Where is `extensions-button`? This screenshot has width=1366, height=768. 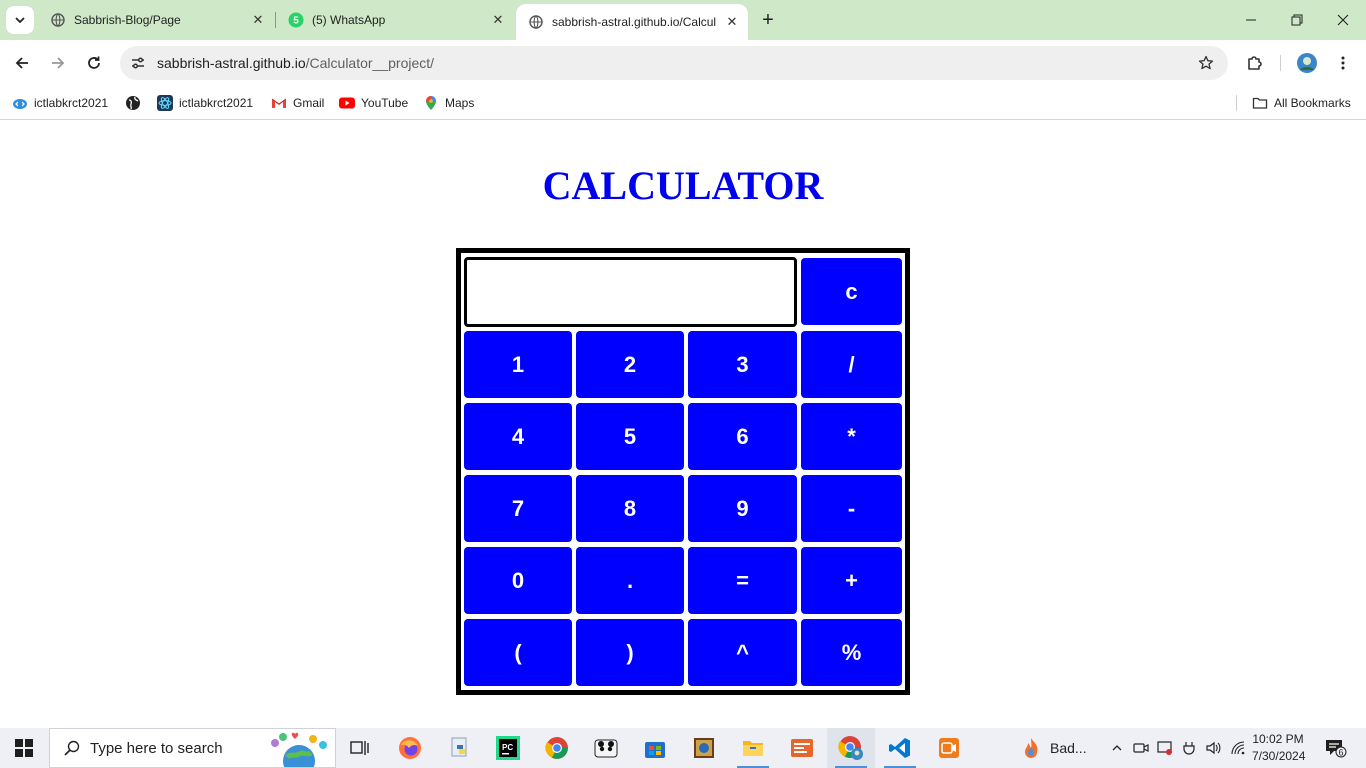 extensions-button is located at coordinates (1255, 63).